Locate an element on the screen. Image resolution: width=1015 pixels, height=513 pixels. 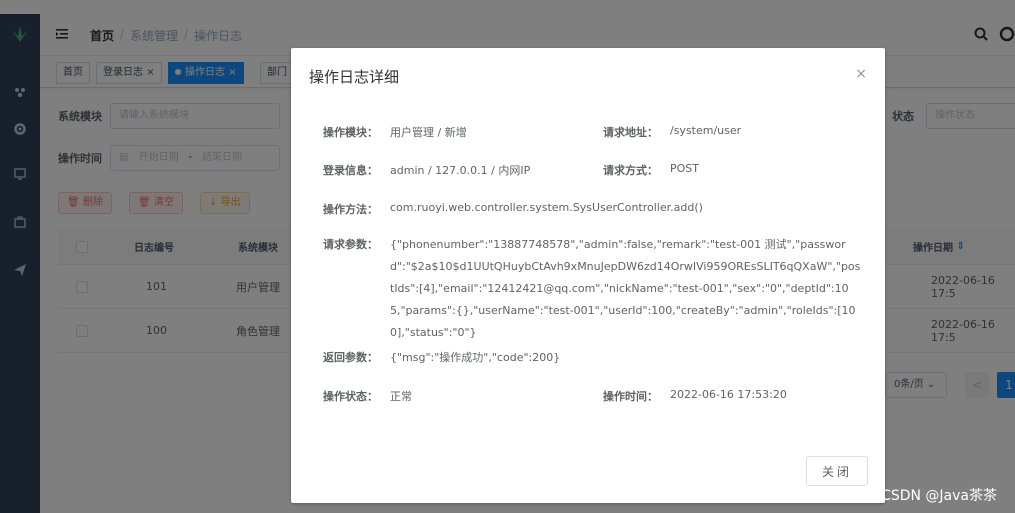
field-module: 操作模块： 用户管理 / 新增 is located at coordinates (395, 132).